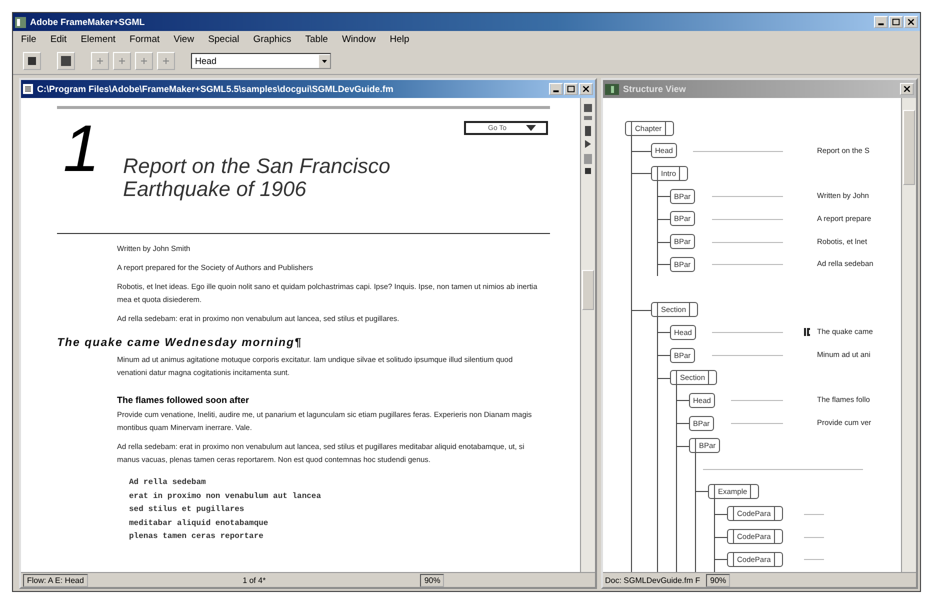 Image resolution: width=926 pixels, height=594 pixels. Describe the element at coordinates (196, 537) in the screenshot. I see `code-line: plenas tamen ceras reportare` at that location.